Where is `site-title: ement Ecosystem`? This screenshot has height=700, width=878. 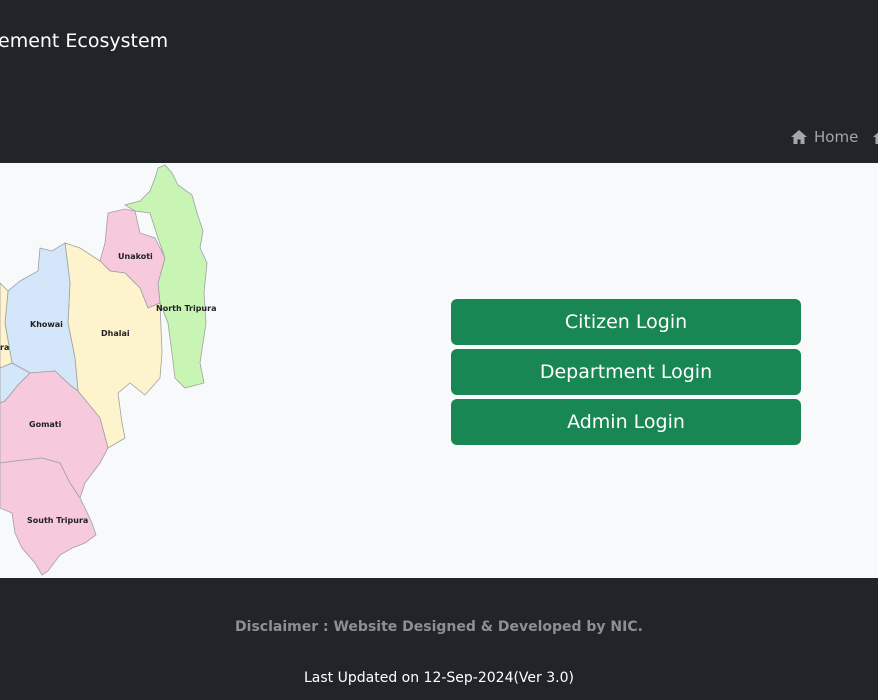 site-title: ement Ecosystem is located at coordinates (84, 41).